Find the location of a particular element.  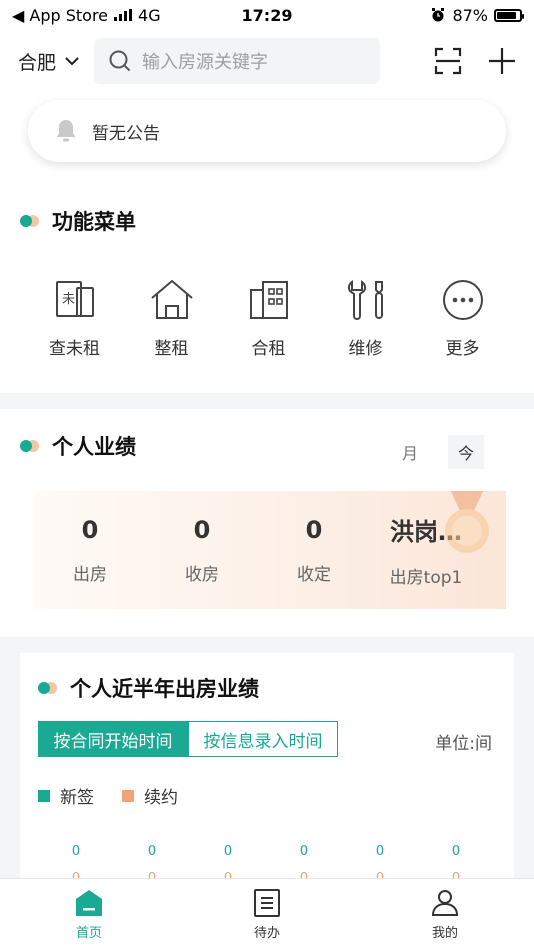

tab-label: 首页 is located at coordinates (88, 933).